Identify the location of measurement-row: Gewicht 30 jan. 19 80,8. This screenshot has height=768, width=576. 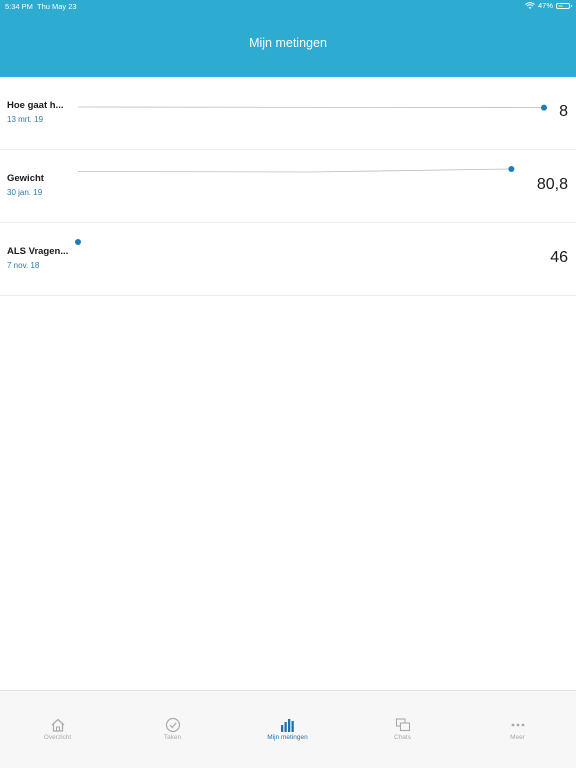
(288, 186).